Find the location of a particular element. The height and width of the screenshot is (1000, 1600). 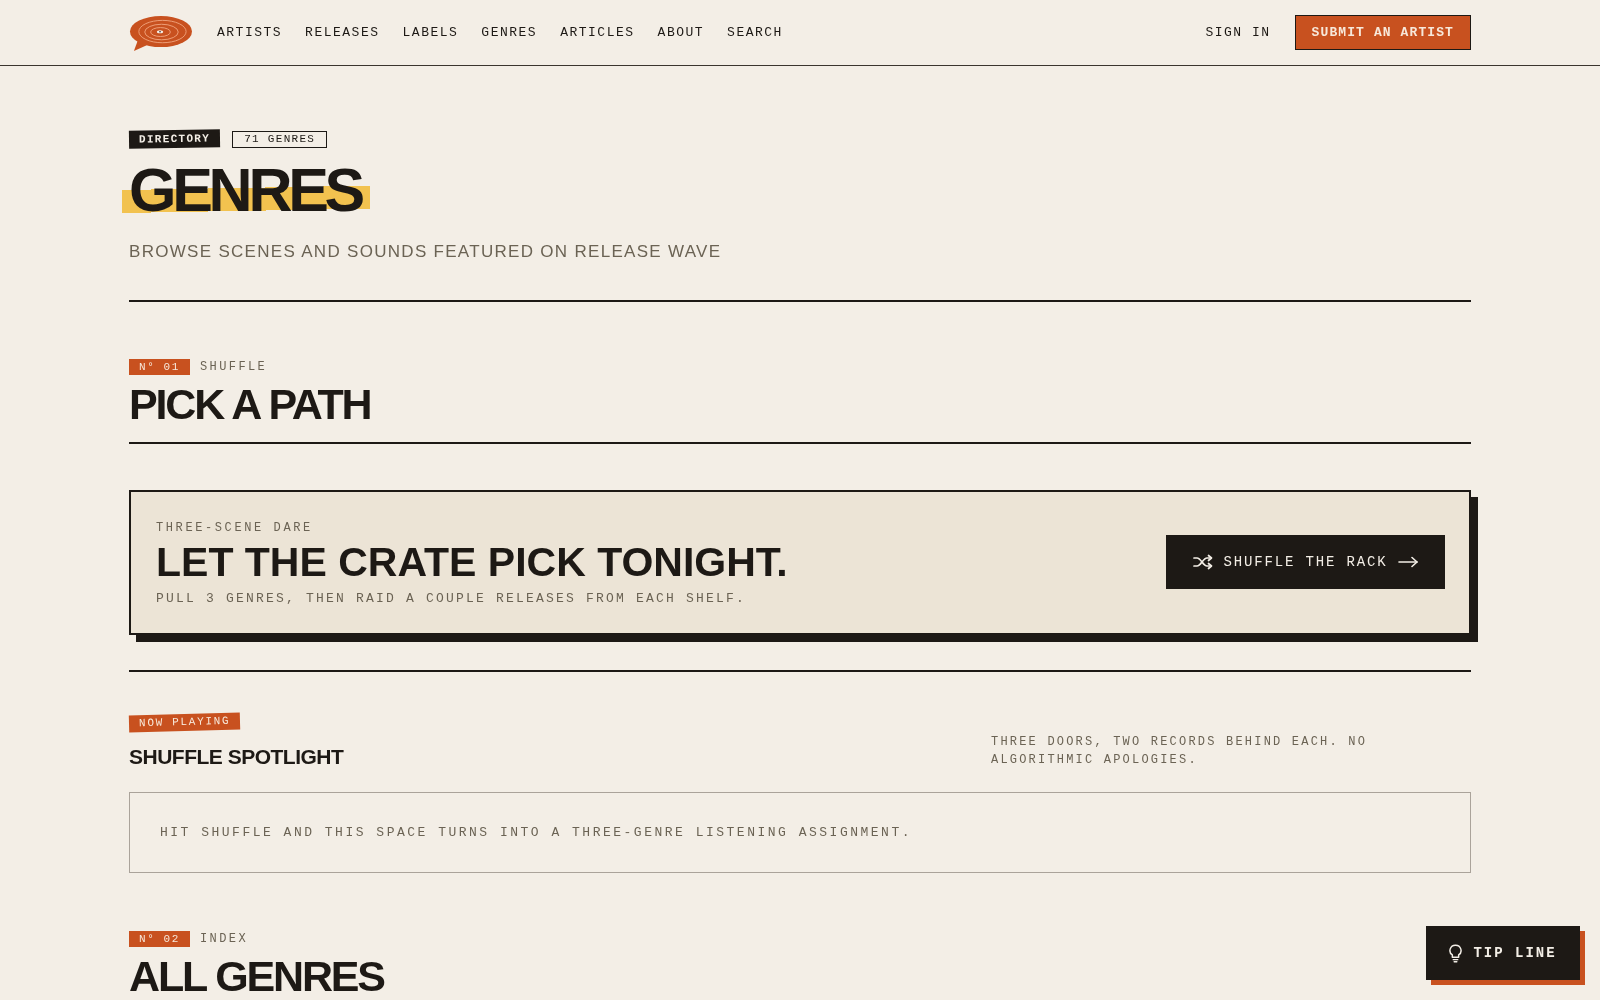

nav-link: SEARCH is located at coordinates (755, 32).